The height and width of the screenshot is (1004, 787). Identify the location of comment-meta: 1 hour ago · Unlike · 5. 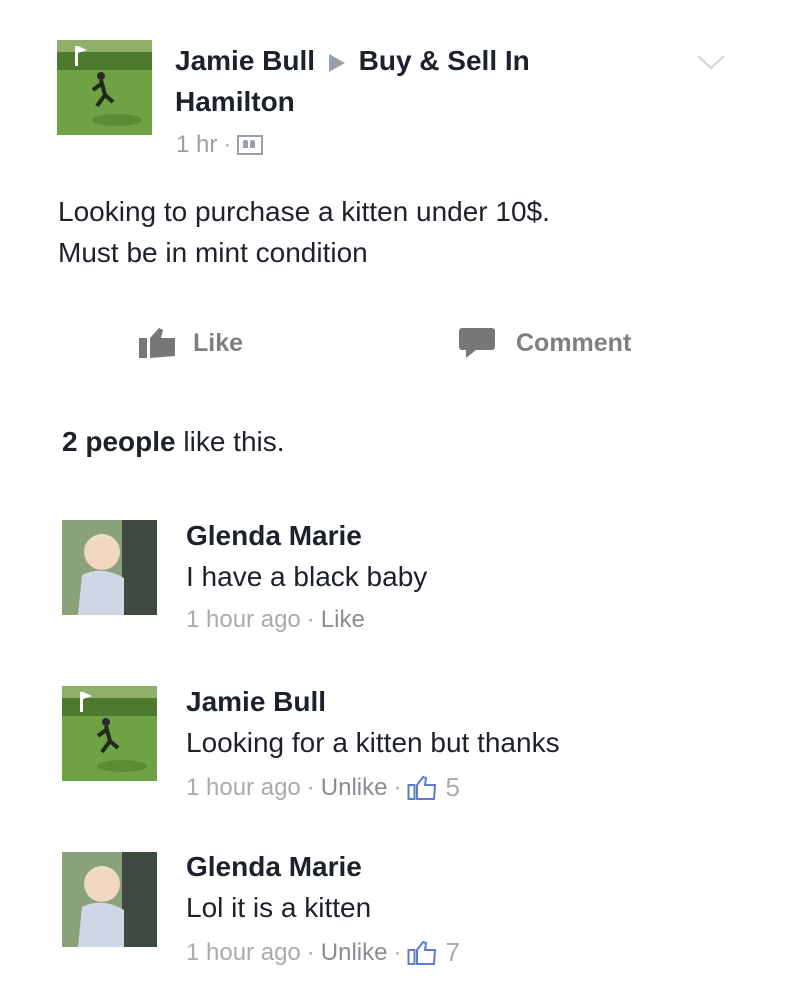
(323, 787).